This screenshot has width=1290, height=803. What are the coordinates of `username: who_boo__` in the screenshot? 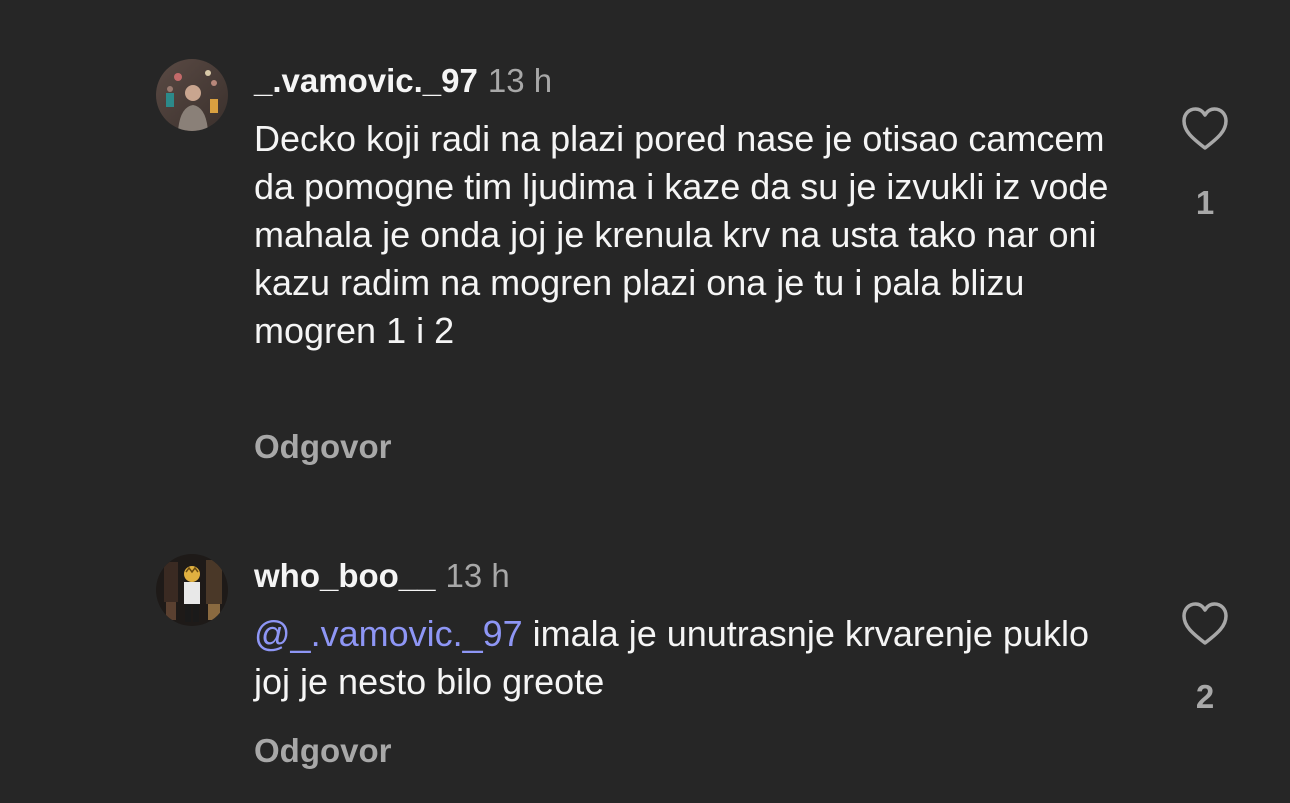 It's located at (345, 575).